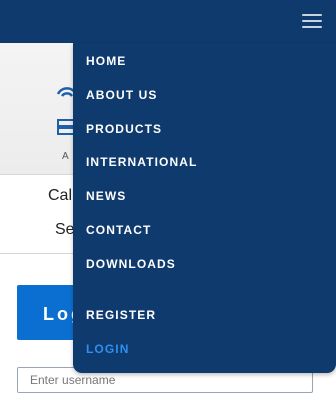  I want to click on nav-item-news: NEWS, so click(106, 196).